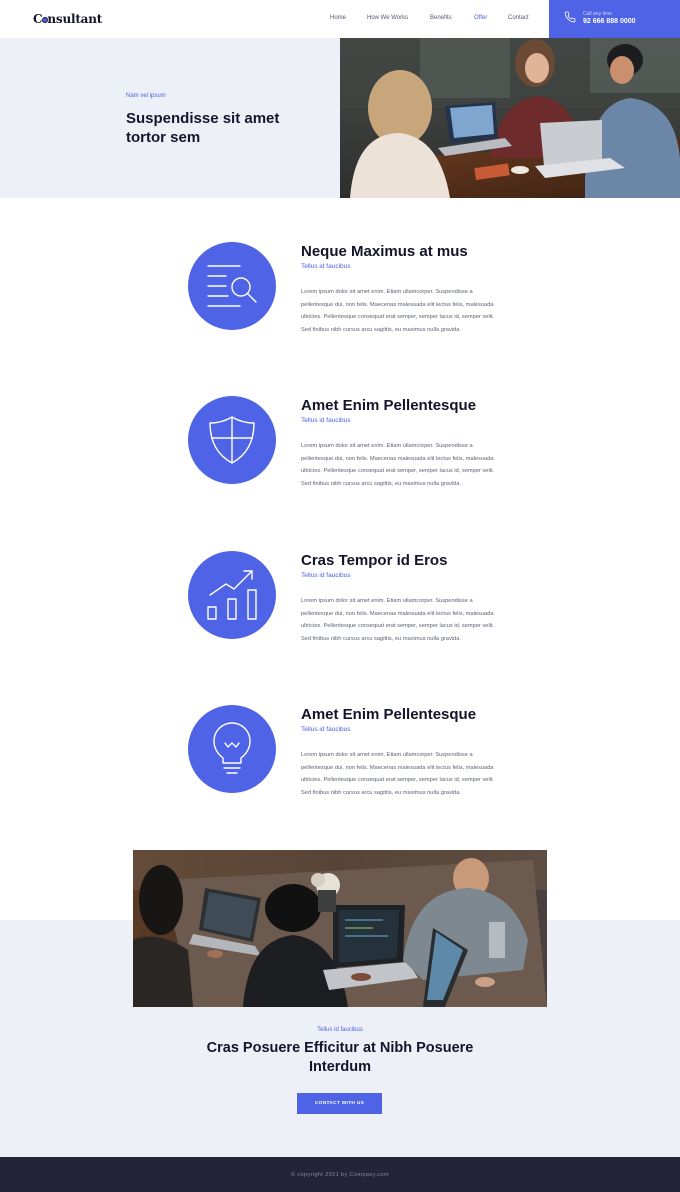 The height and width of the screenshot is (1192, 680). What do you see at coordinates (518, 18) in the screenshot?
I see `nav-contact: Contact` at bounding box center [518, 18].